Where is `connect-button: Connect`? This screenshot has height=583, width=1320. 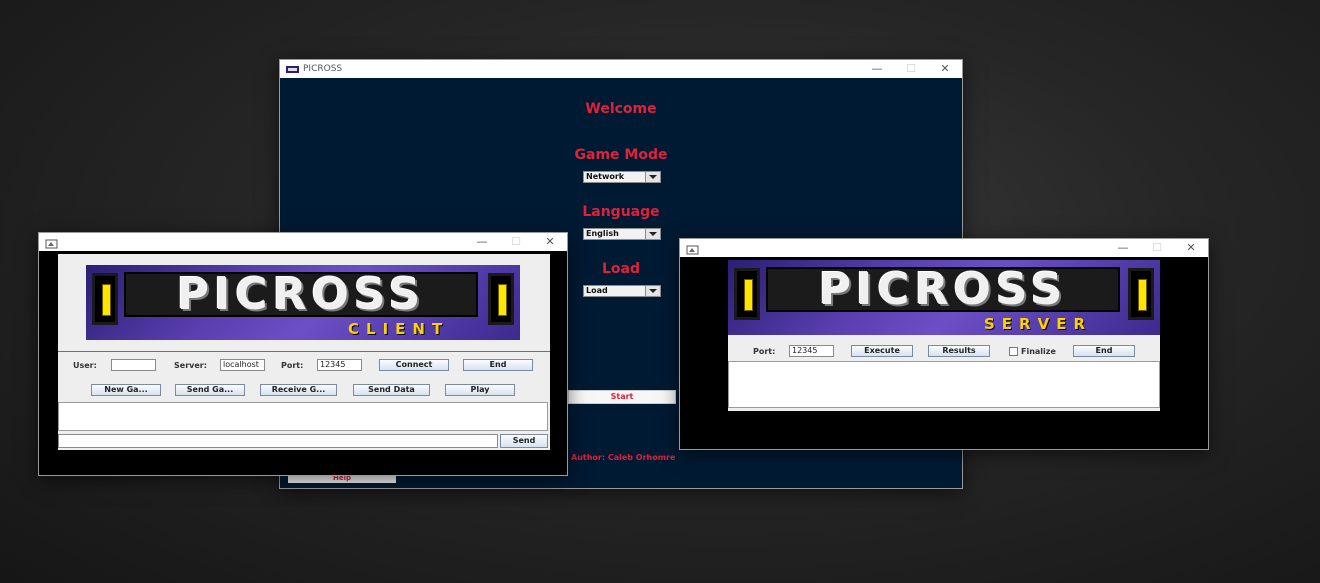 connect-button: Connect is located at coordinates (414, 365).